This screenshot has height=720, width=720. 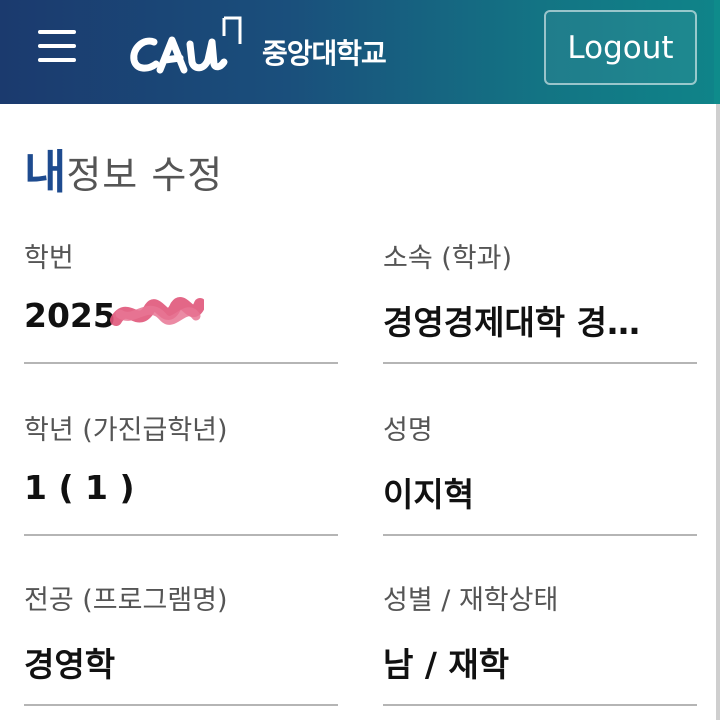 I want to click on hamburger-menu-icon, so click(x=57, y=46).